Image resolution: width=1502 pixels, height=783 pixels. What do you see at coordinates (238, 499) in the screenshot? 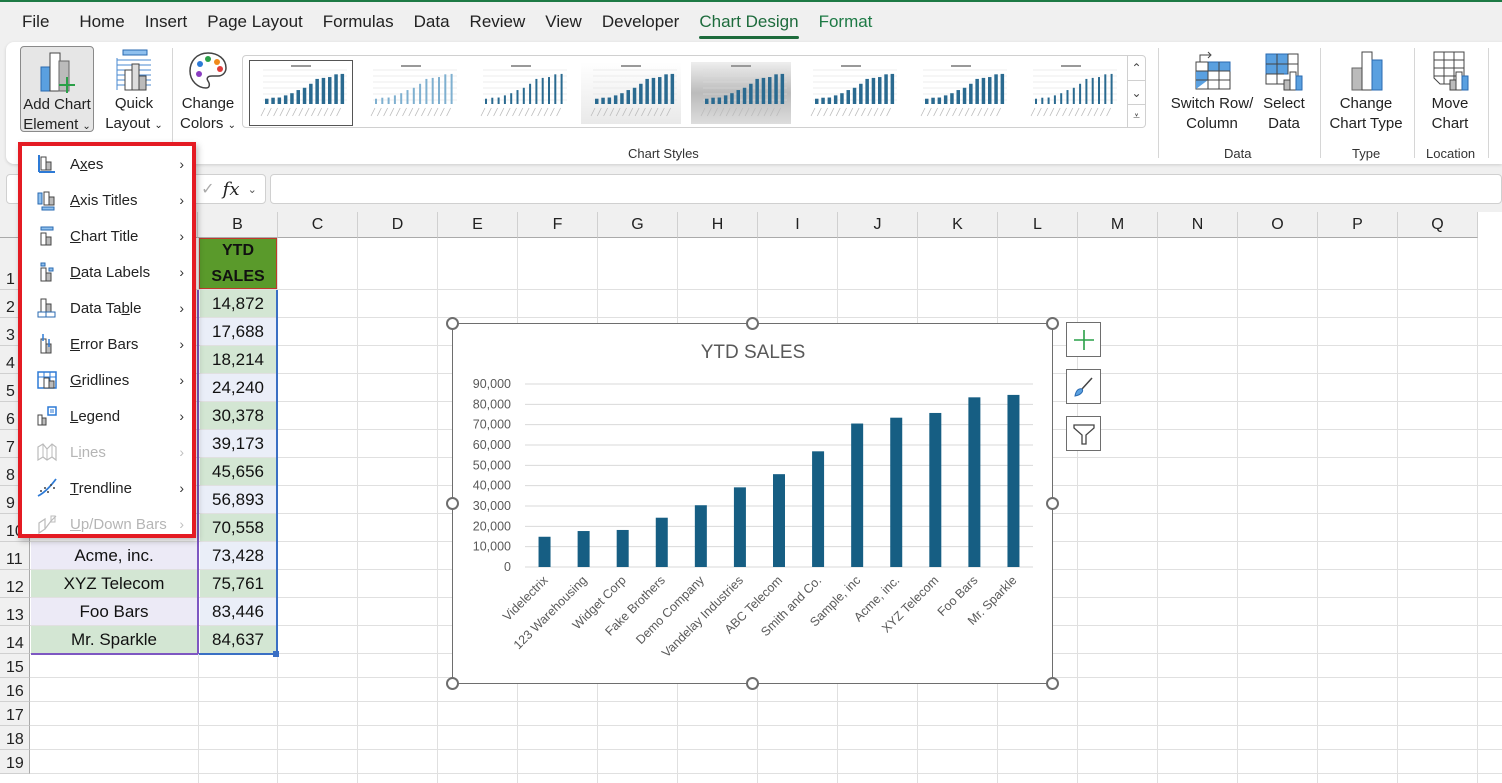
I see `cell-value: 56,893` at bounding box center [238, 499].